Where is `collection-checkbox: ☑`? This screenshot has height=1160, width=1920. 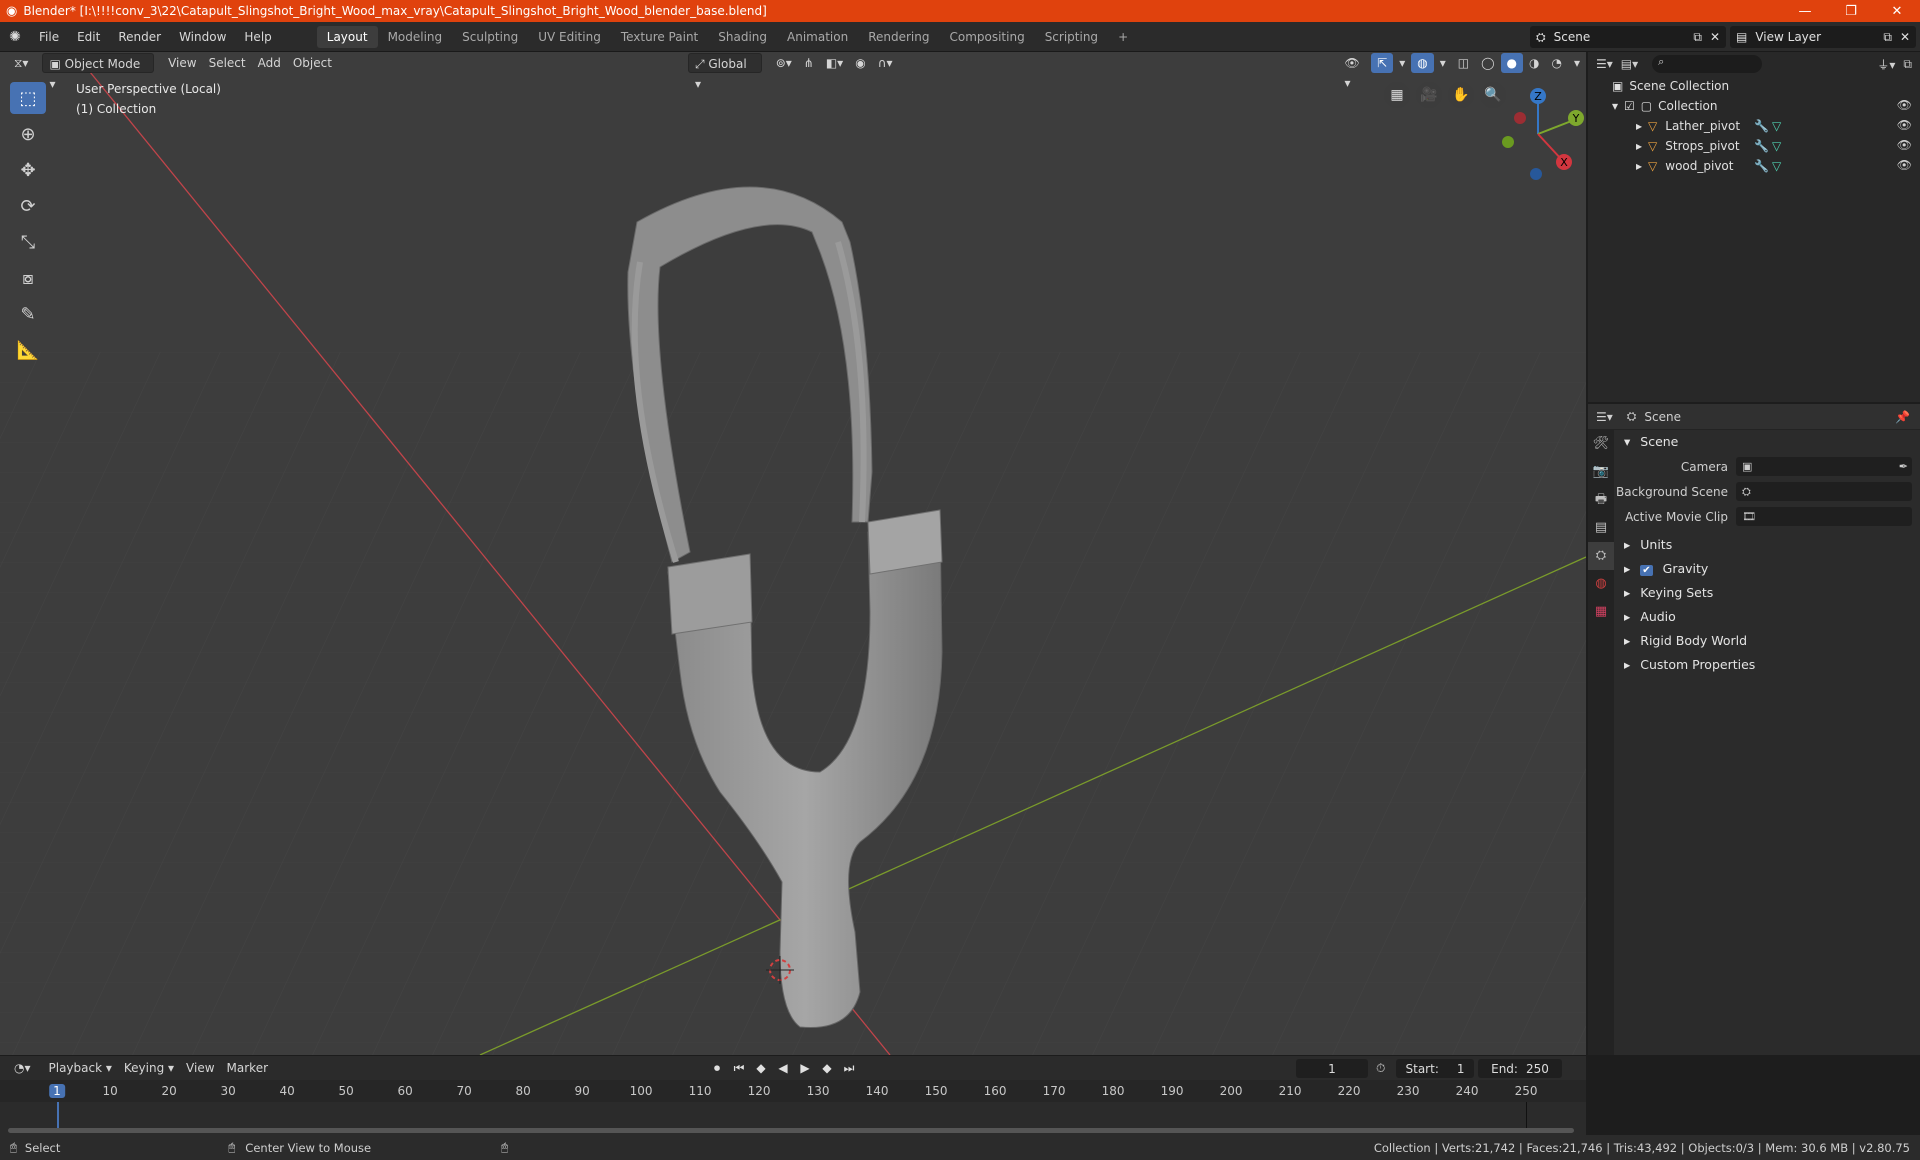
collection-checkbox: ☑ is located at coordinates (1629, 106).